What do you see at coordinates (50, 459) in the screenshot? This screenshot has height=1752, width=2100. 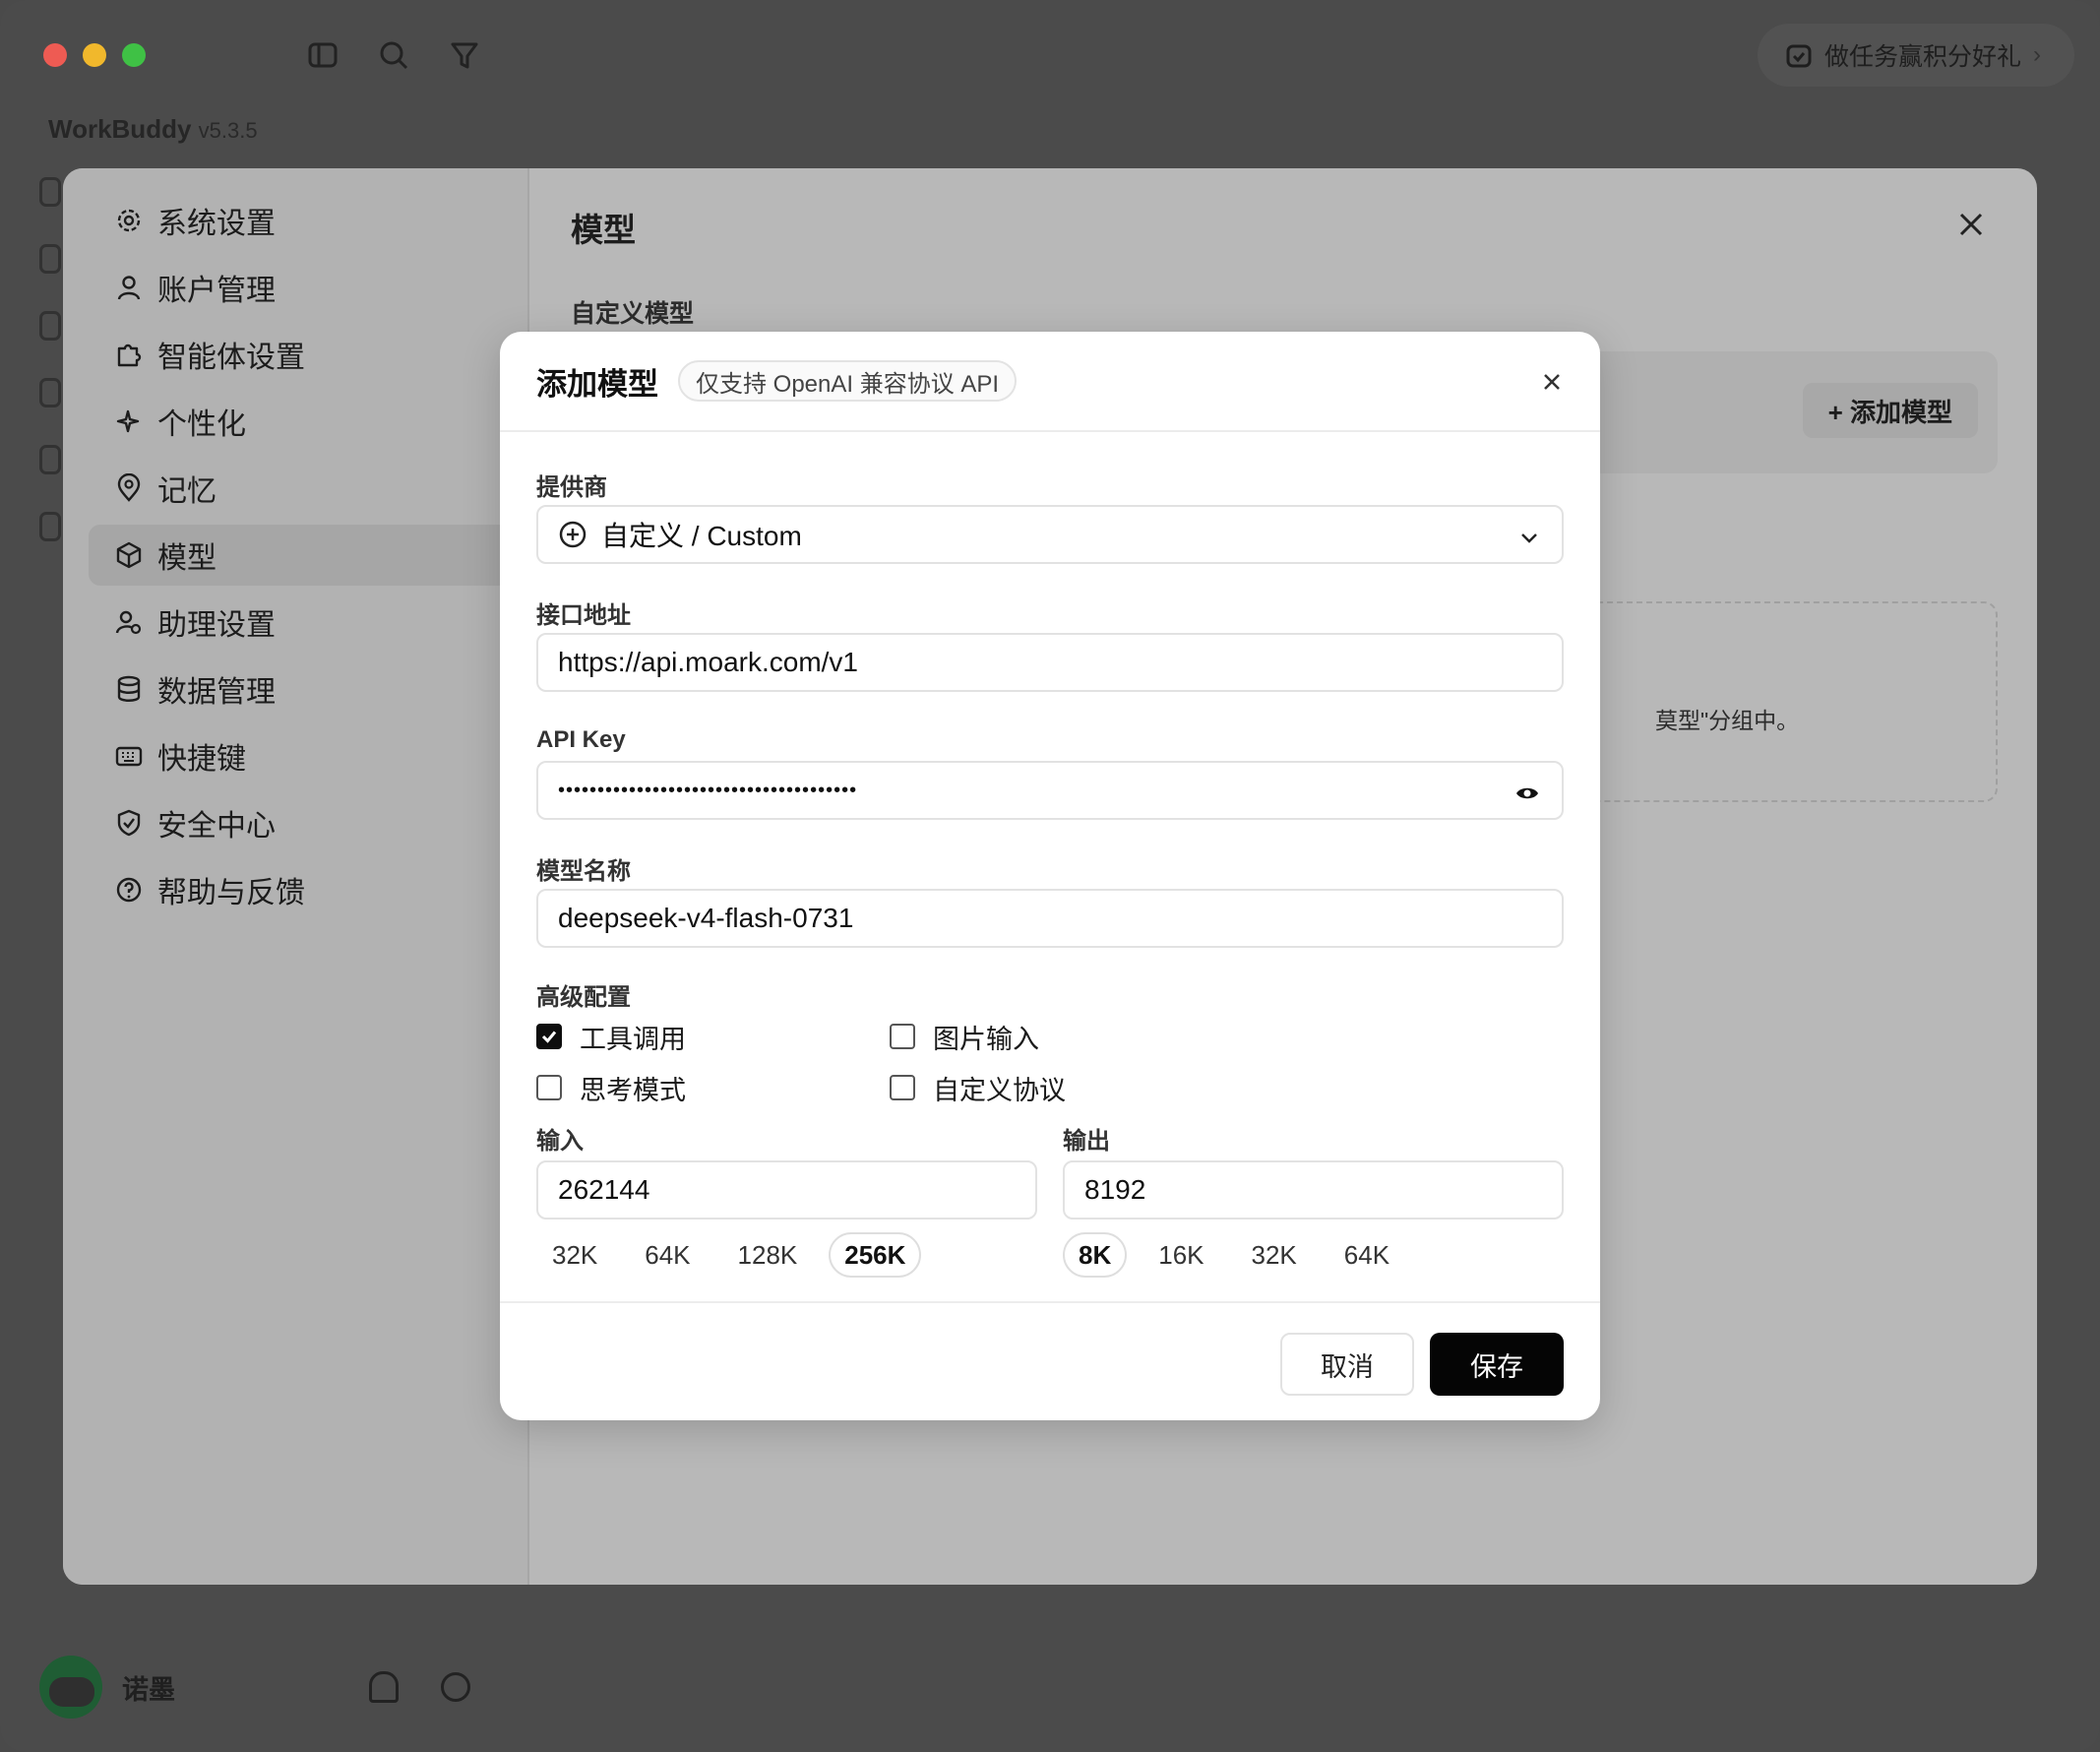 I see `rail-history-icon` at bounding box center [50, 459].